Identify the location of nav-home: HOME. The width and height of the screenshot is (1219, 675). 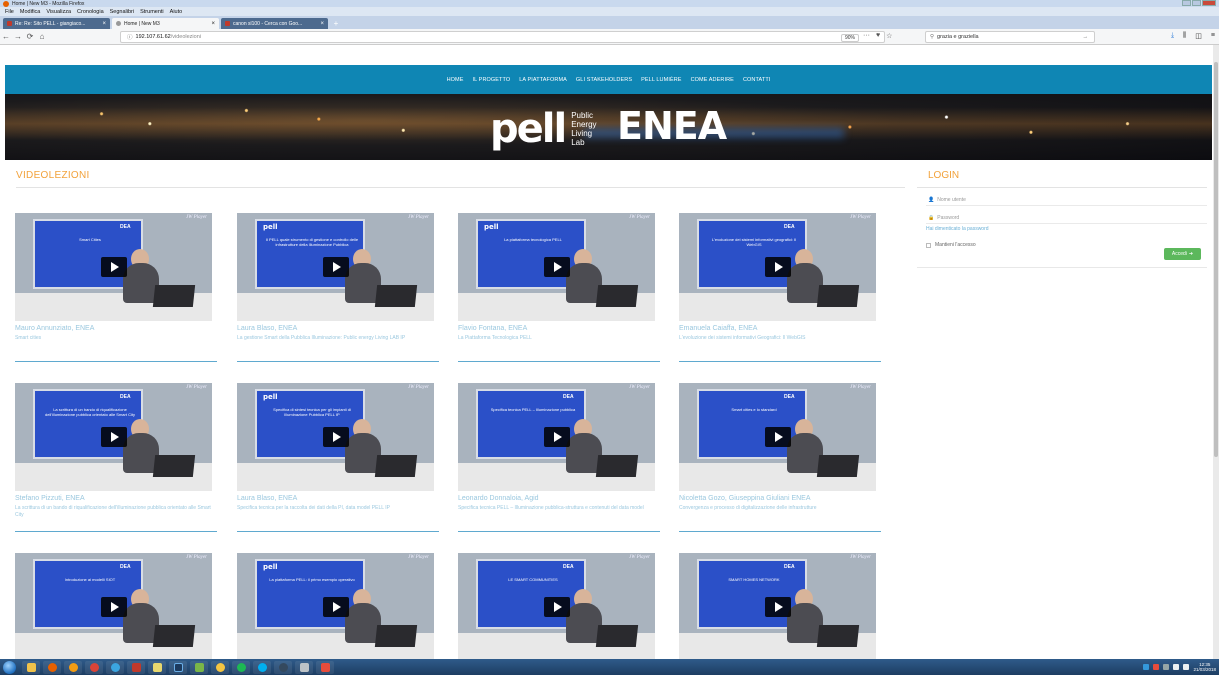
(455, 80).